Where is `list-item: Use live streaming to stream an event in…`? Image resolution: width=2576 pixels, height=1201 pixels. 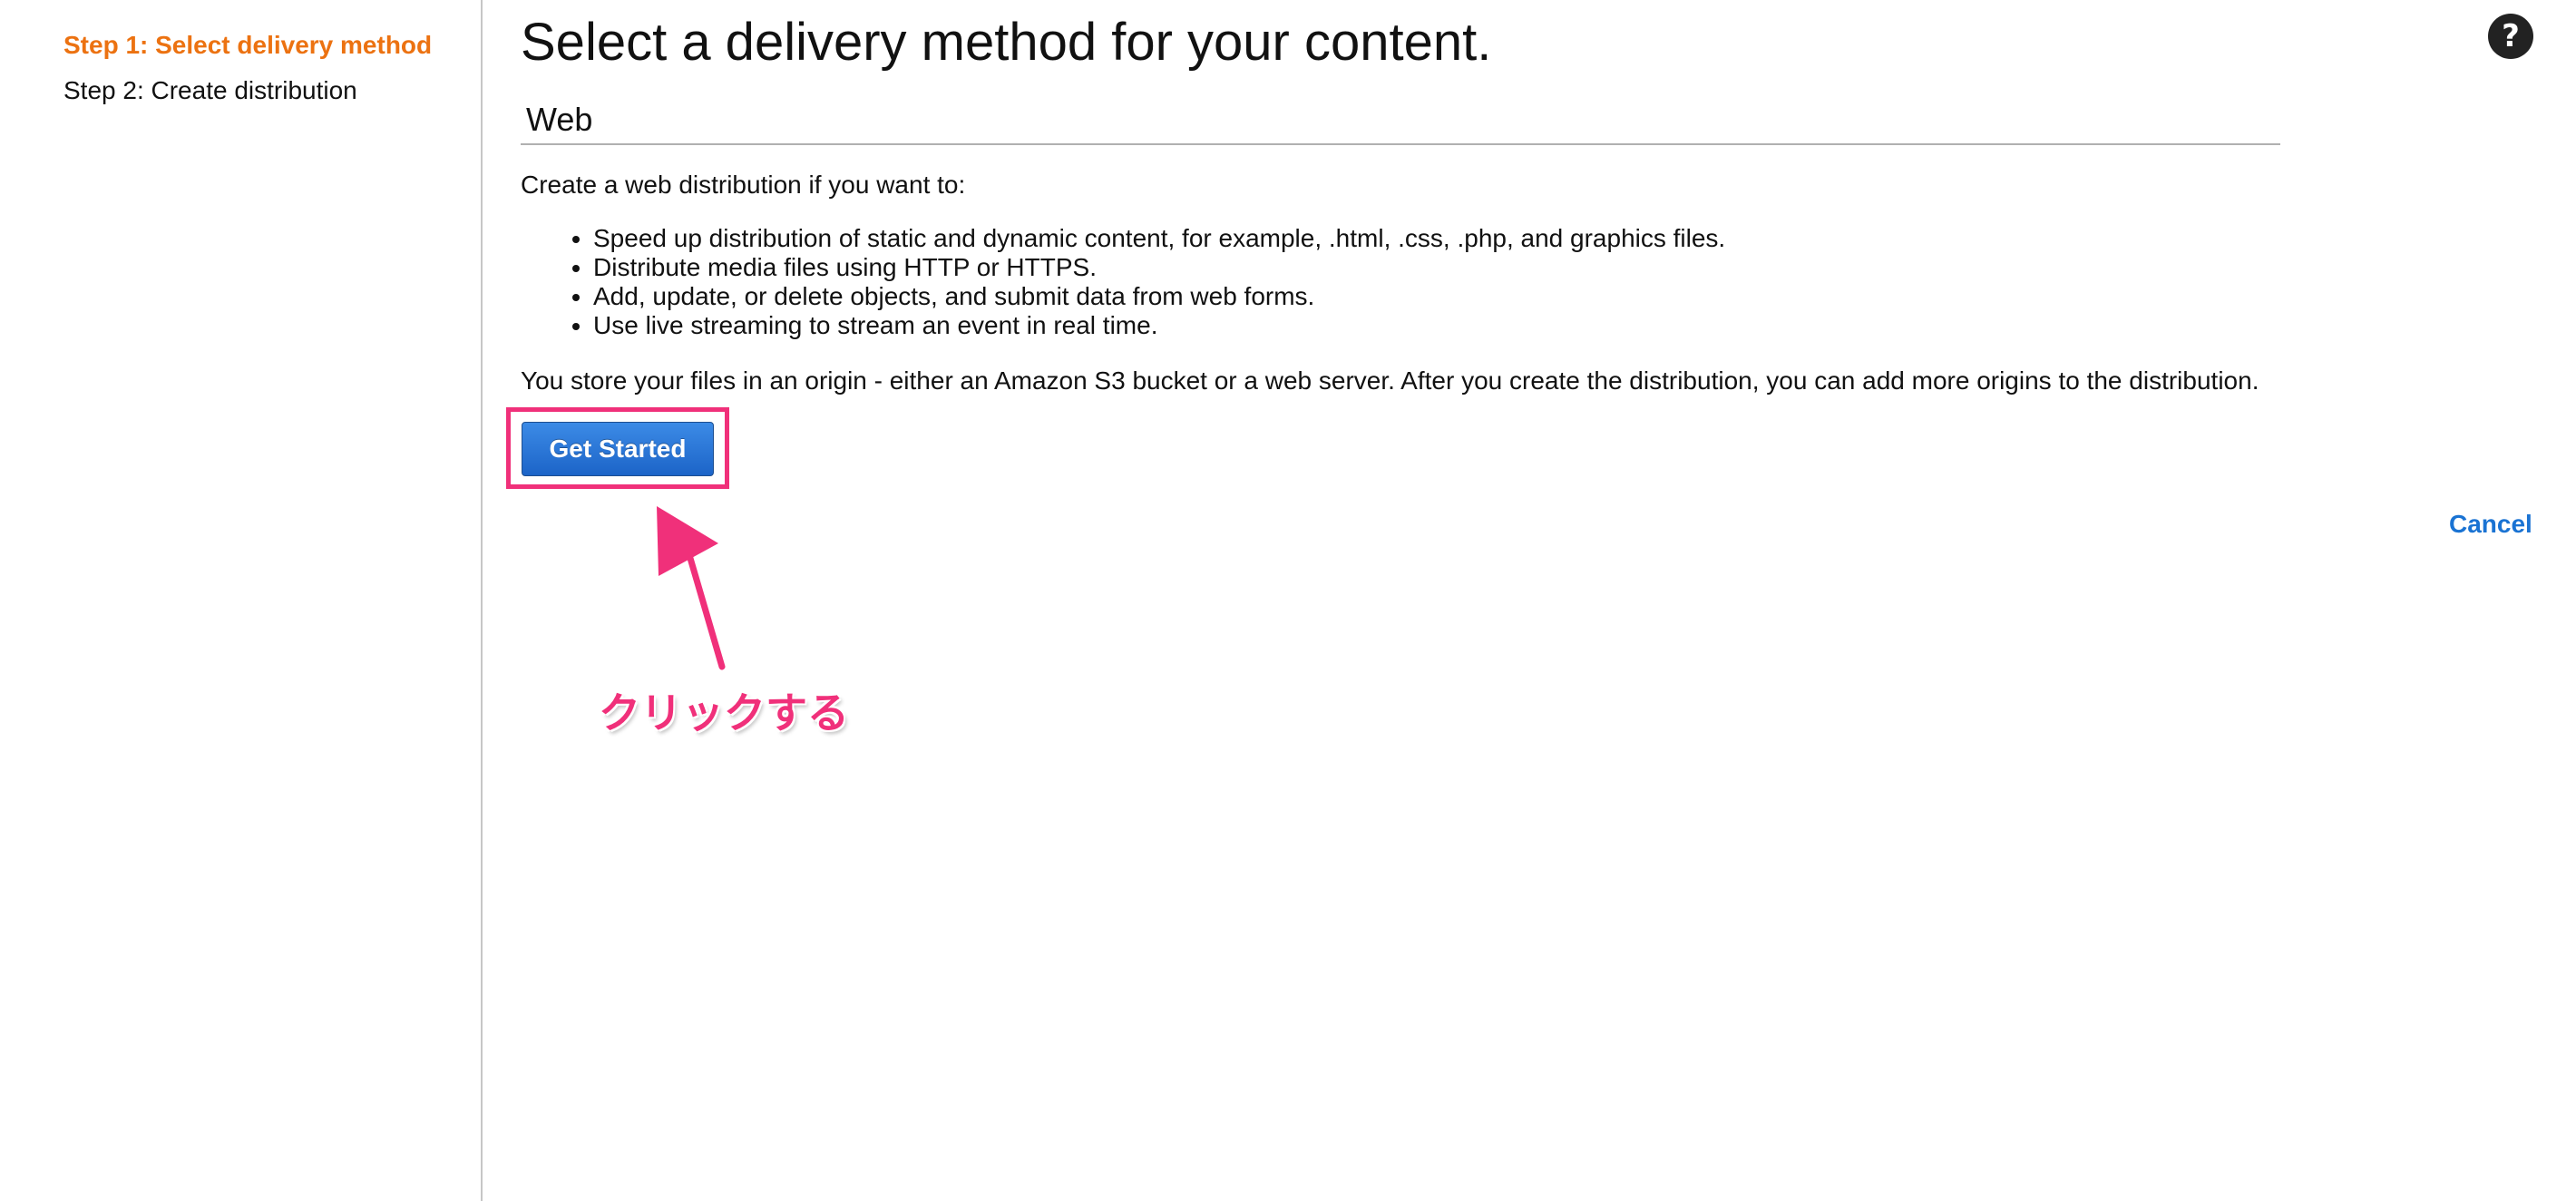 list-item: Use live streaming to stream an event in… is located at coordinates (1159, 325).